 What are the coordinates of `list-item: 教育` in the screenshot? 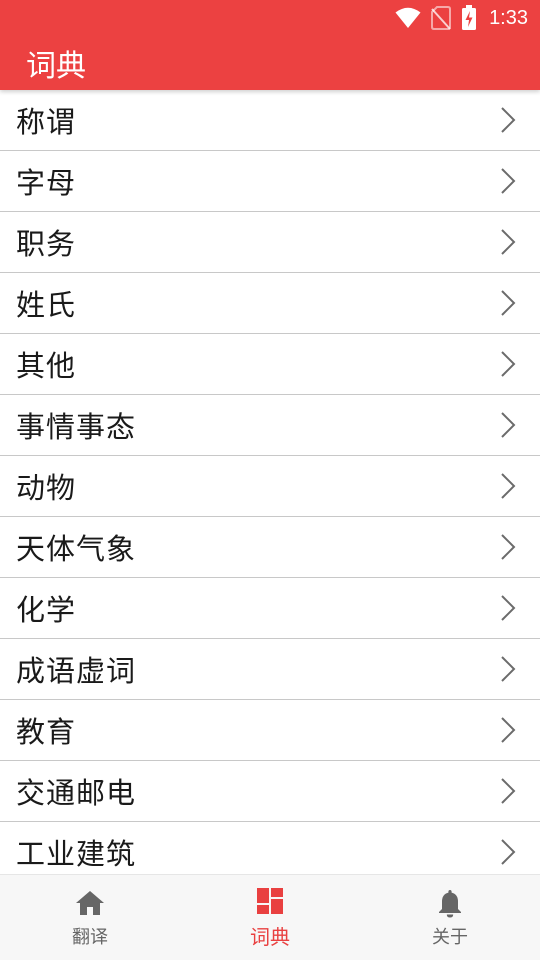 It's located at (270, 730).